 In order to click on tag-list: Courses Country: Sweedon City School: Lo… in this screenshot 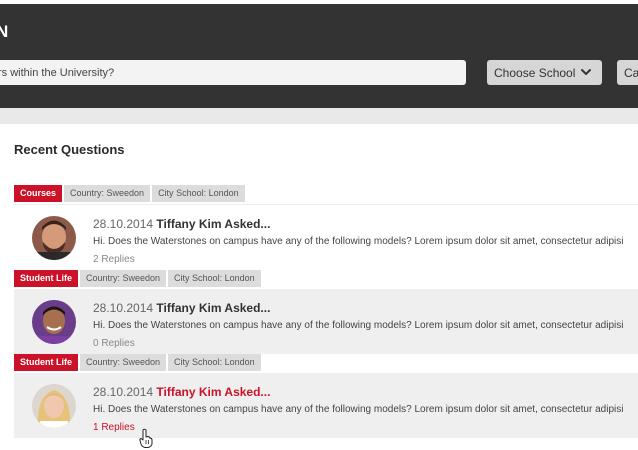, I will do `click(130, 194)`.